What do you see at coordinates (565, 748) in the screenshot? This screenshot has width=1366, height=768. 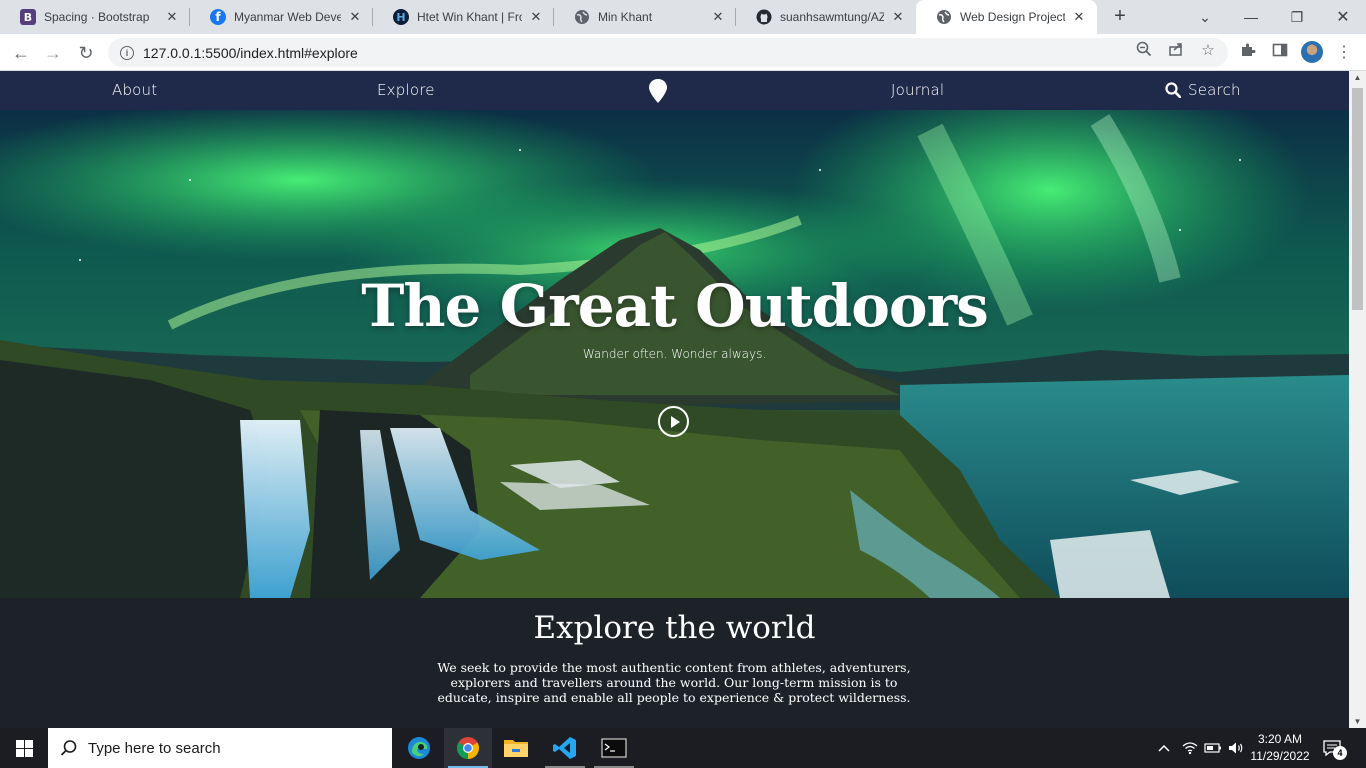 I see `vscode-app-icon` at bounding box center [565, 748].